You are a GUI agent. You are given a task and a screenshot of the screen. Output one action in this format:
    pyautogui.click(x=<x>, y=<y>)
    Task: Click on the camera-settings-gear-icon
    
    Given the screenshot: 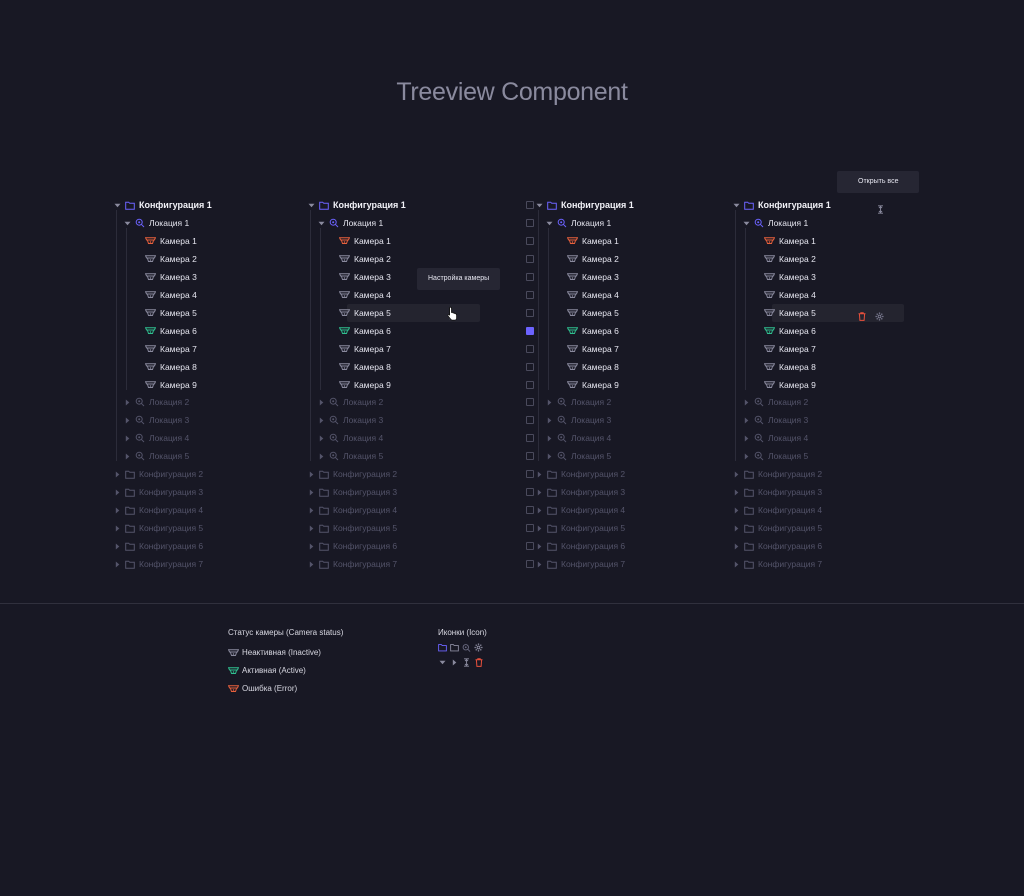 What is the action you would take?
    pyautogui.click(x=879, y=317)
    